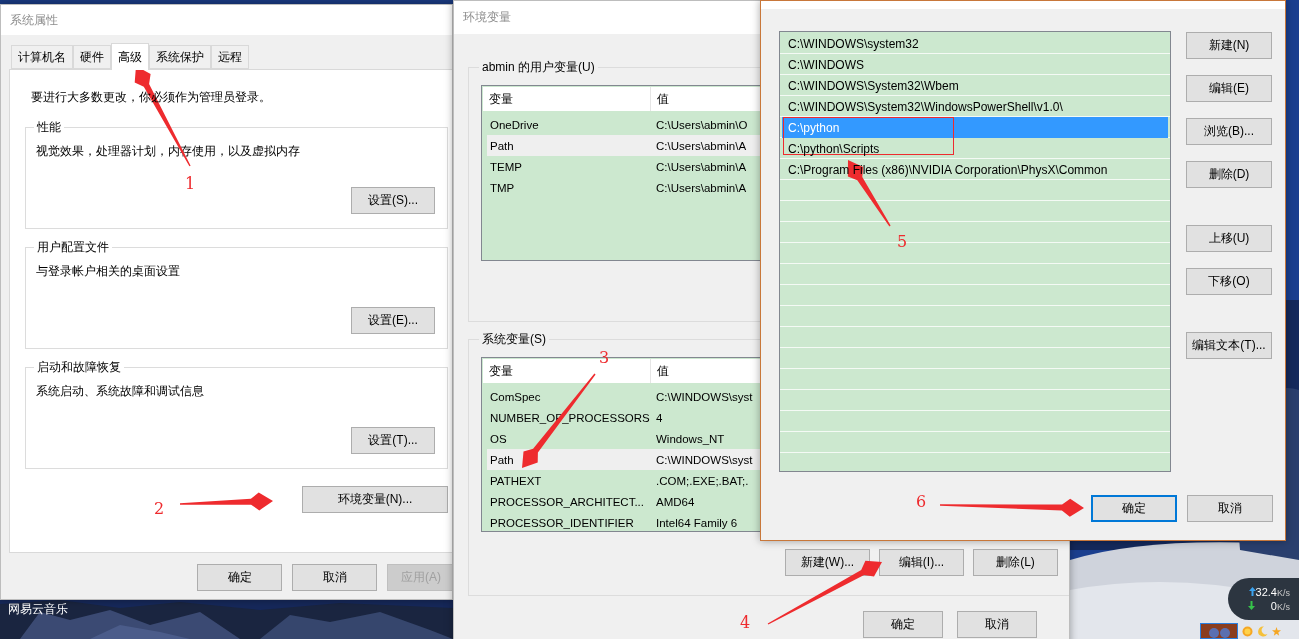  What do you see at coordinates (975, 43) in the screenshot?
I see `path-entry: C:\WINDOWS\system32` at bounding box center [975, 43].